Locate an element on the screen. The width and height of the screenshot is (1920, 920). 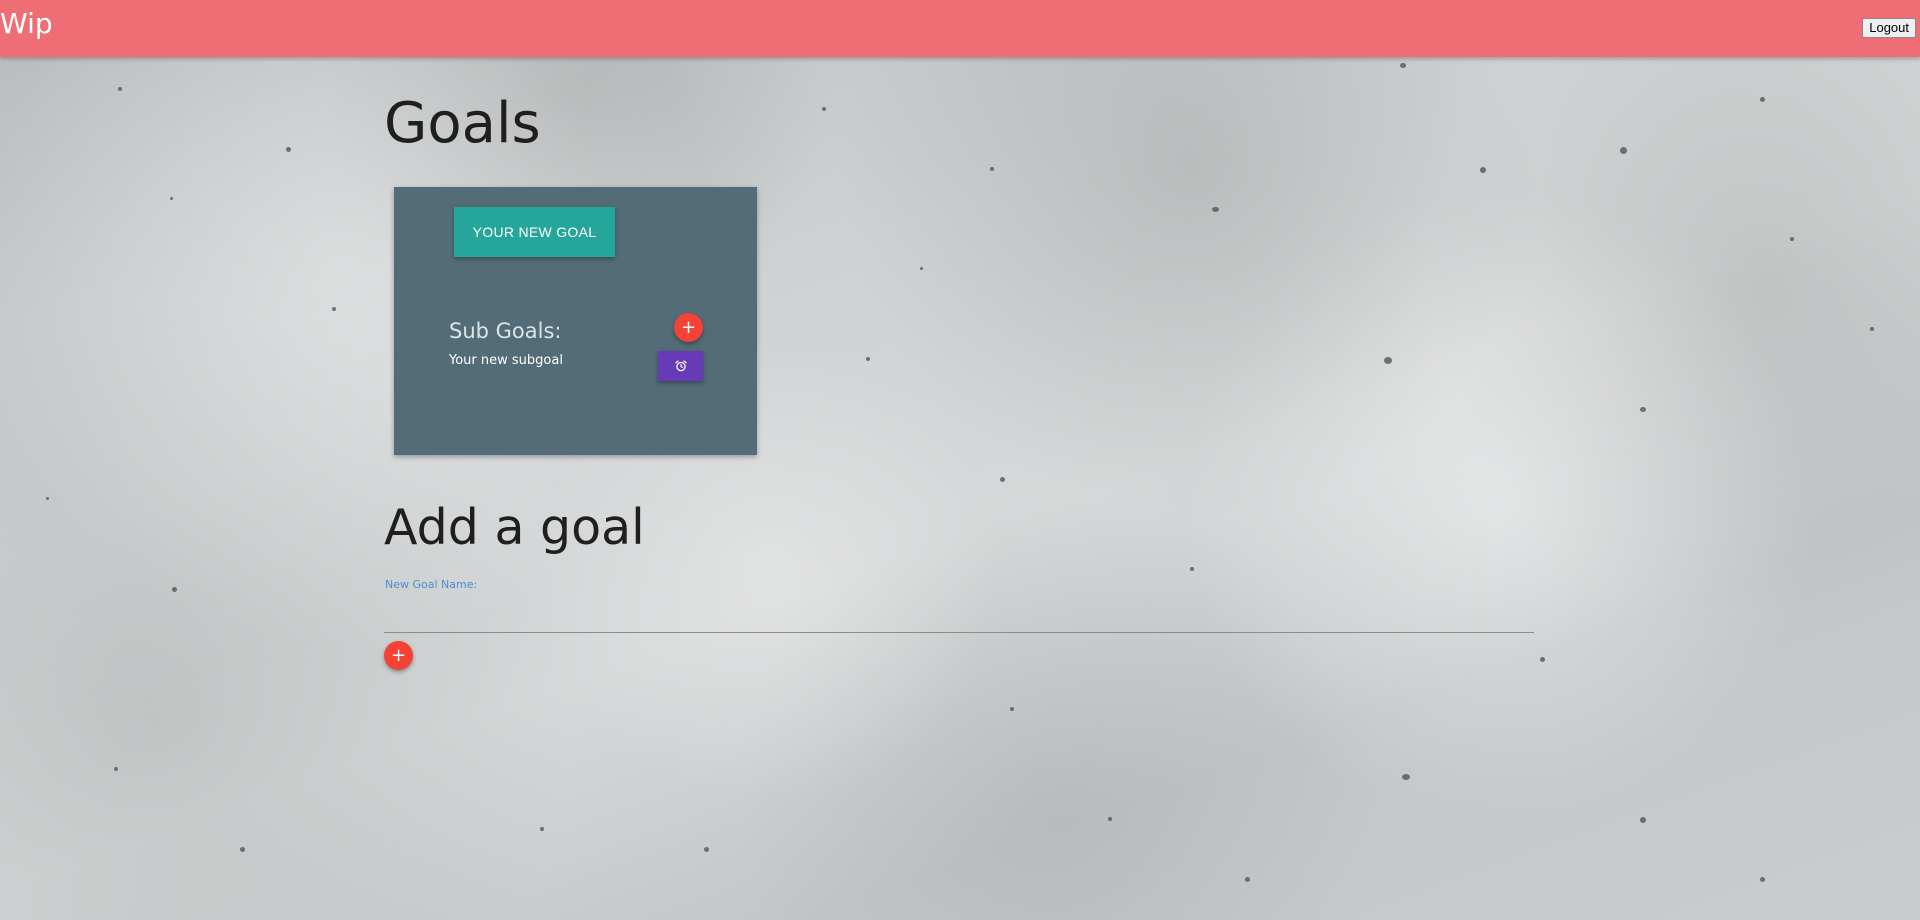
top-navbar: Wip Logout is located at coordinates (960, 28).